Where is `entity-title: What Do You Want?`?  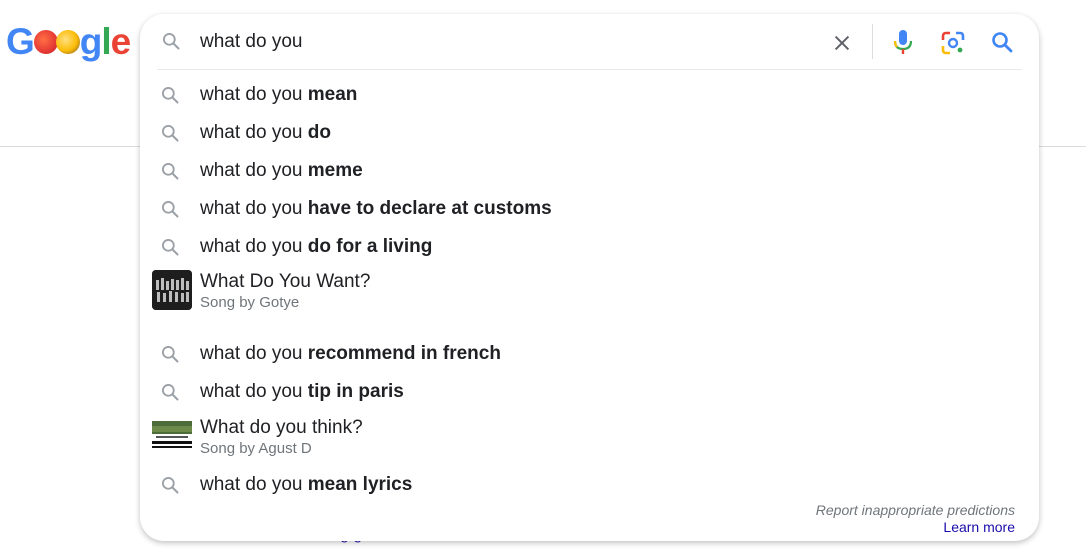
entity-title: What Do You Want? is located at coordinates (285, 281).